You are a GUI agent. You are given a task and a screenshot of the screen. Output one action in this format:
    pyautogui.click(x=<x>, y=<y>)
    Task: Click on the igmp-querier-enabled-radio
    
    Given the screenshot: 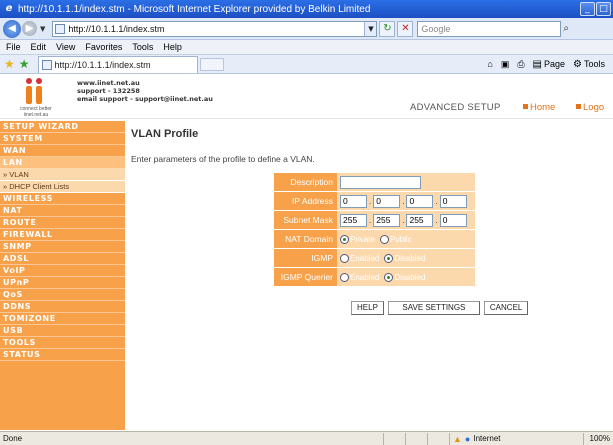 What is the action you would take?
    pyautogui.click(x=344, y=277)
    